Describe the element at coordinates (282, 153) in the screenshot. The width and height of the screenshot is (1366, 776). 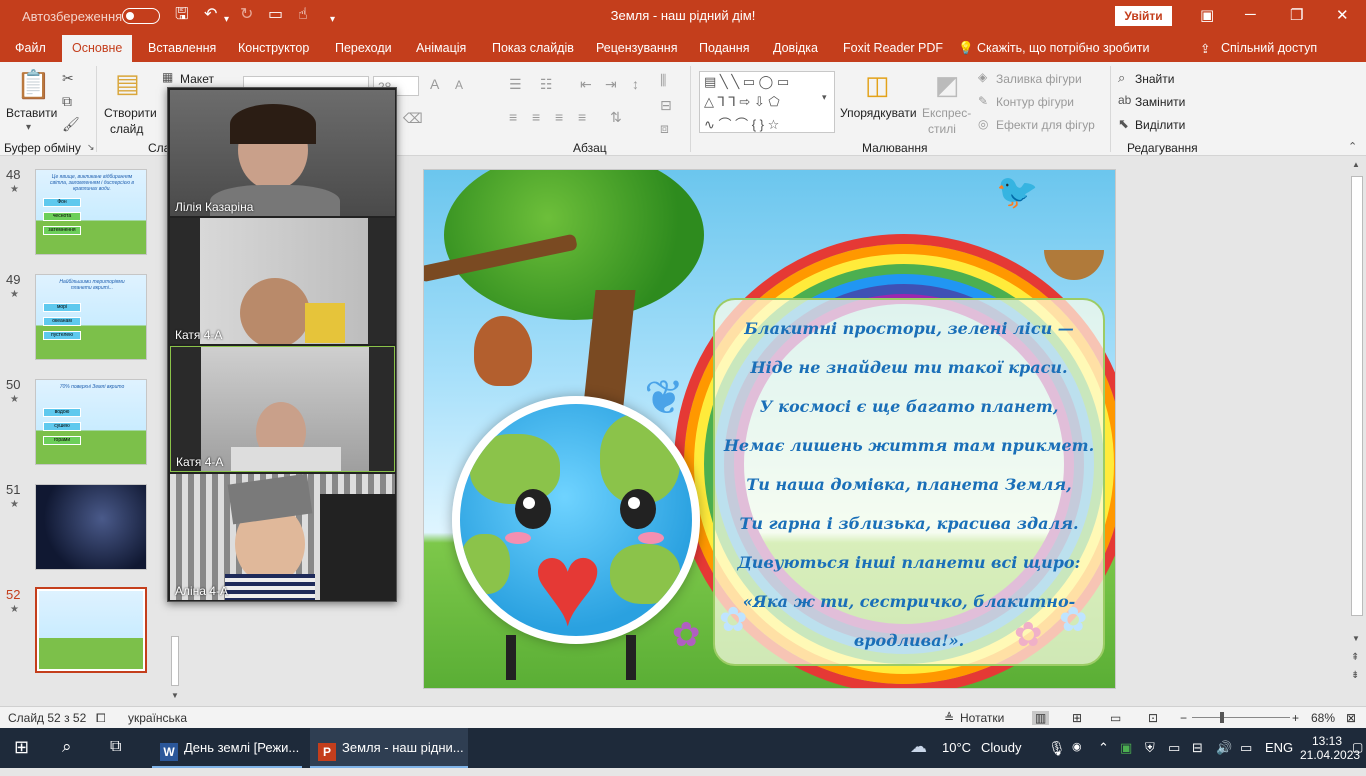
I see `participant-tile: Лілія Казаріна` at that location.